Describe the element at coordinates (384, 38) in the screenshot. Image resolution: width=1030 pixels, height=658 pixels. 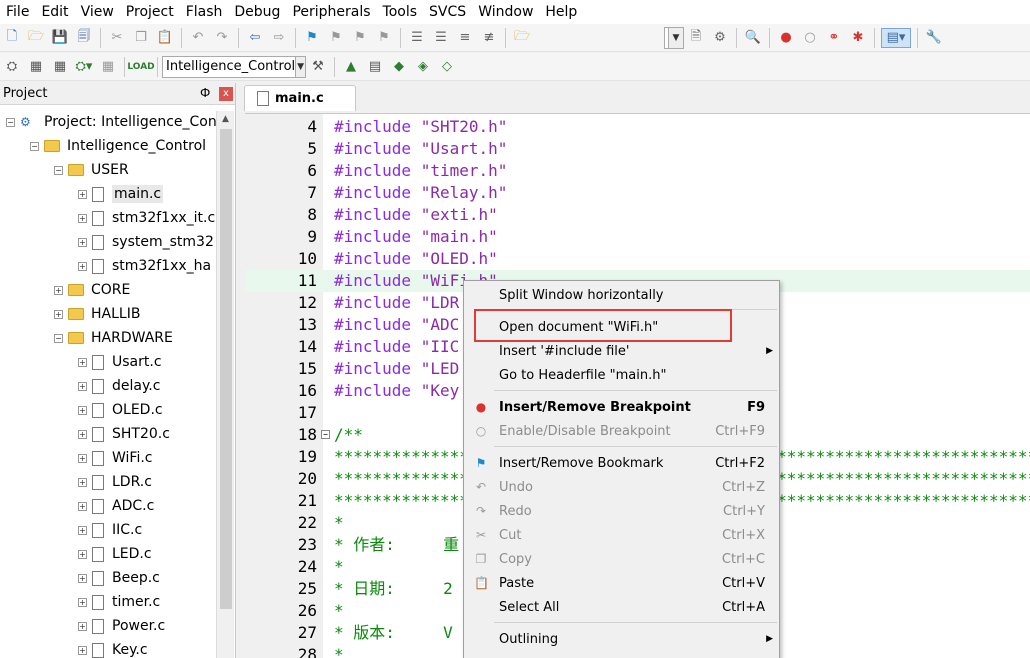
I see `clear-bookmarks-icon: ⚑` at that location.